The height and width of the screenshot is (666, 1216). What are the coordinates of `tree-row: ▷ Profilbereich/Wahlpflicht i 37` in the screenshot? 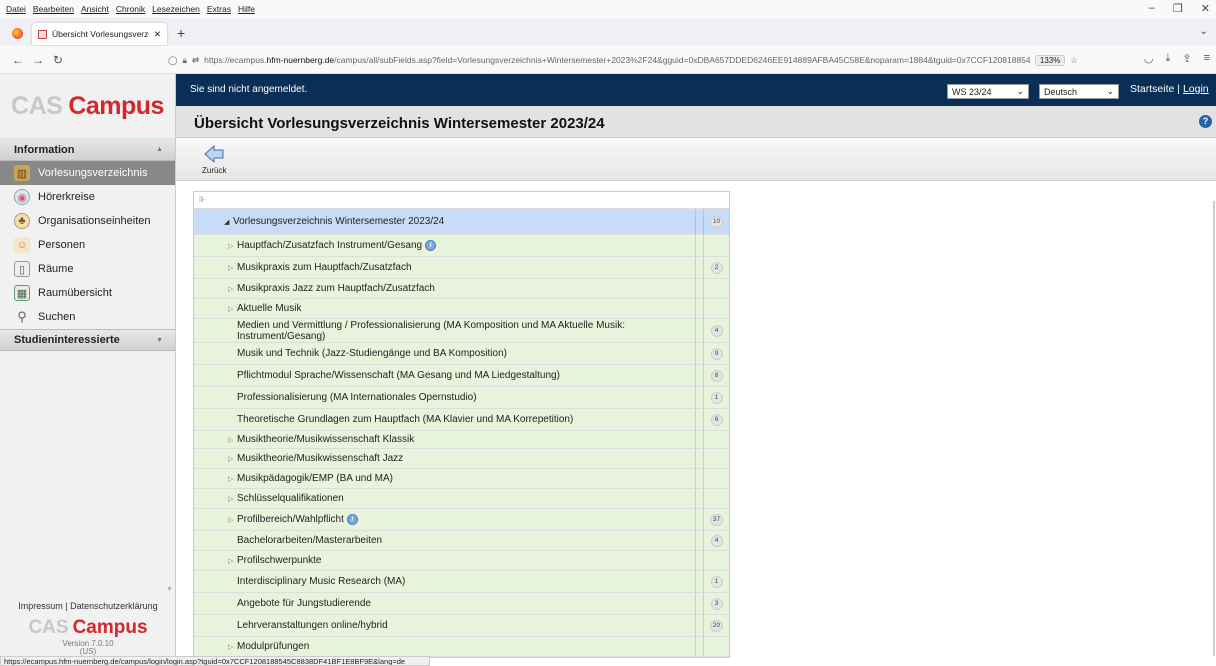 It's located at (461, 520).